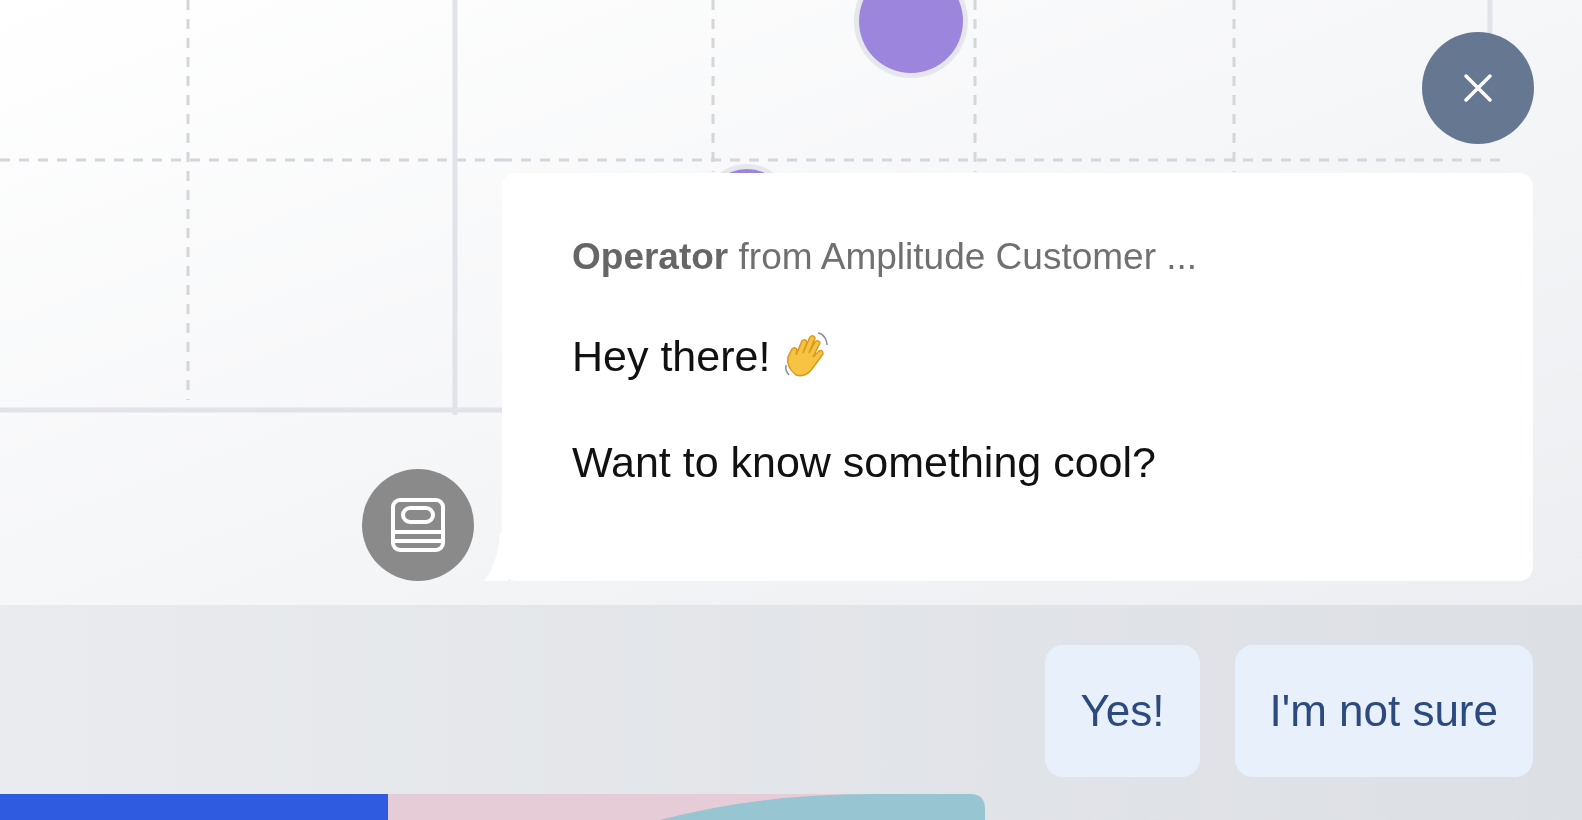 This screenshot has height=820, width=1582. I want to click on message-text: Want to know something cool?, so click(864, 462).